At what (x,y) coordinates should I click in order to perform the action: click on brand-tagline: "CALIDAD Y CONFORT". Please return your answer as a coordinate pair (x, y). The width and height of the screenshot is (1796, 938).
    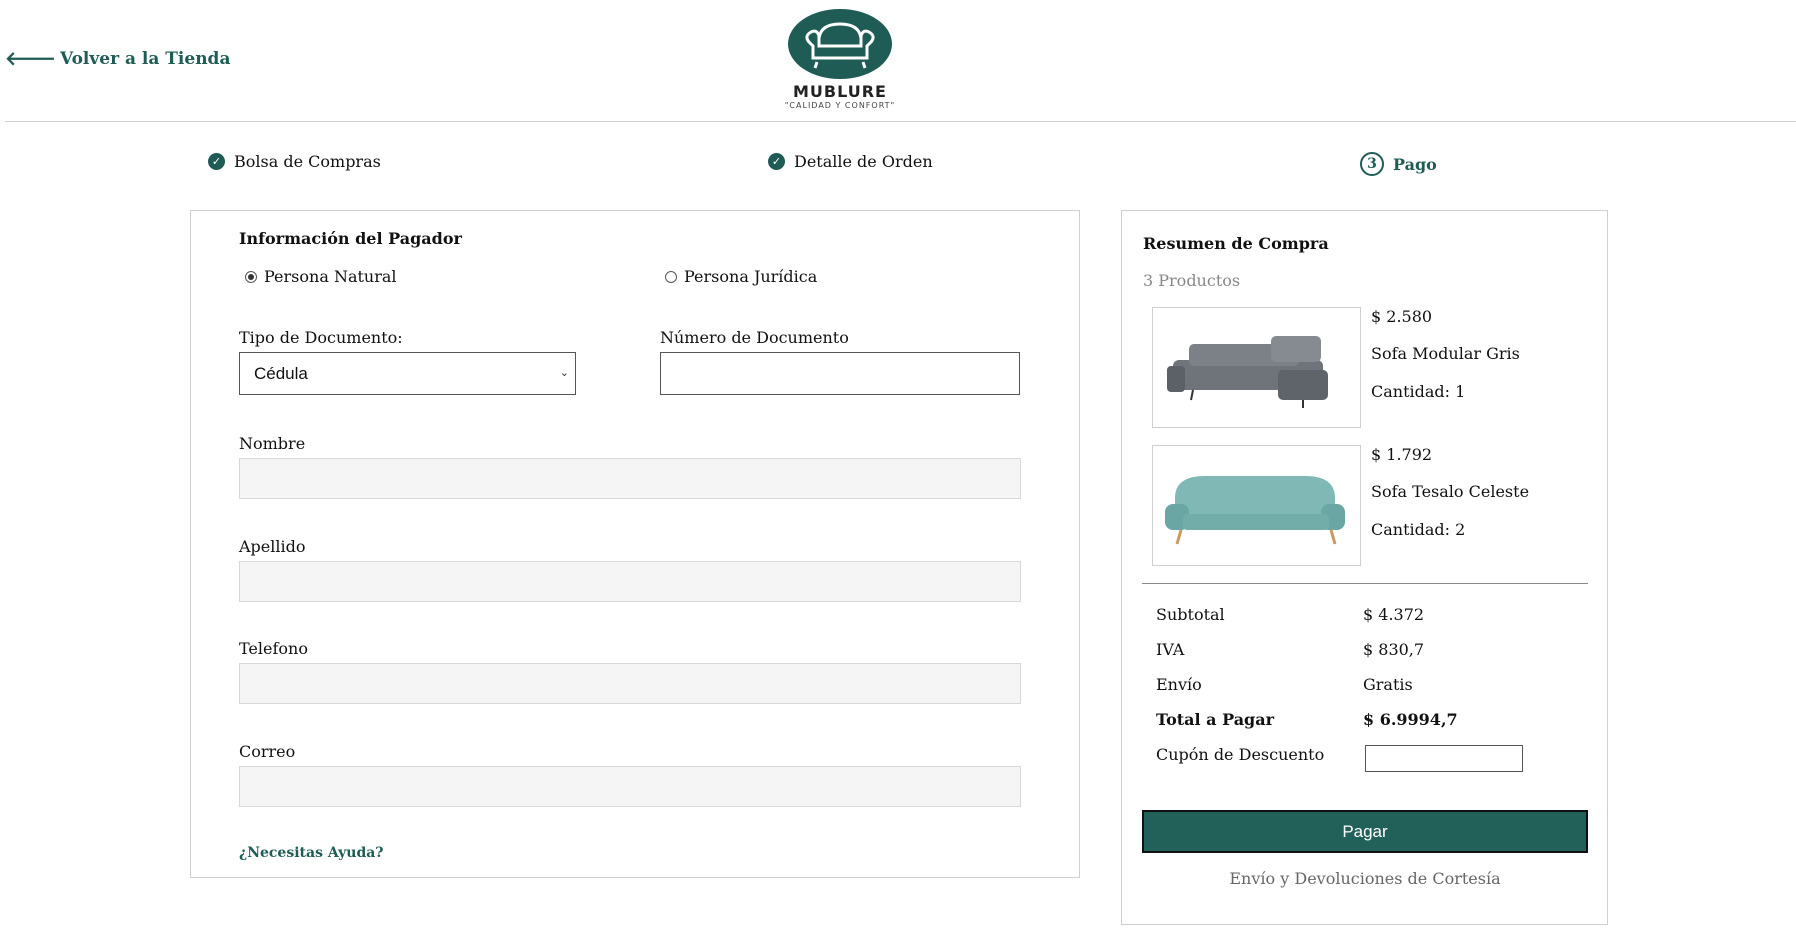
    Looking at the image, I should click on (840, 105).